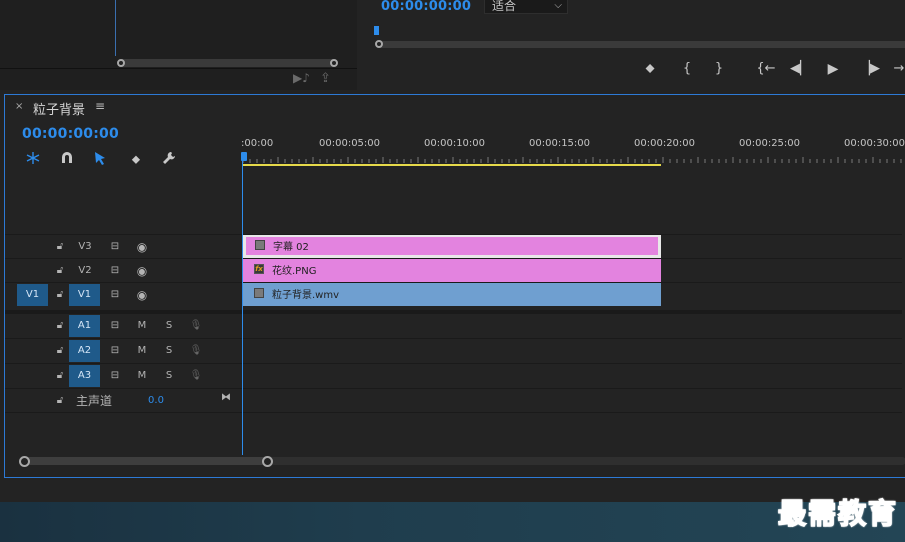  What do you see at coordinates (33, 159) in the screenshot?
I see `nest-toggle-icon` at bounding box center [33, 159].